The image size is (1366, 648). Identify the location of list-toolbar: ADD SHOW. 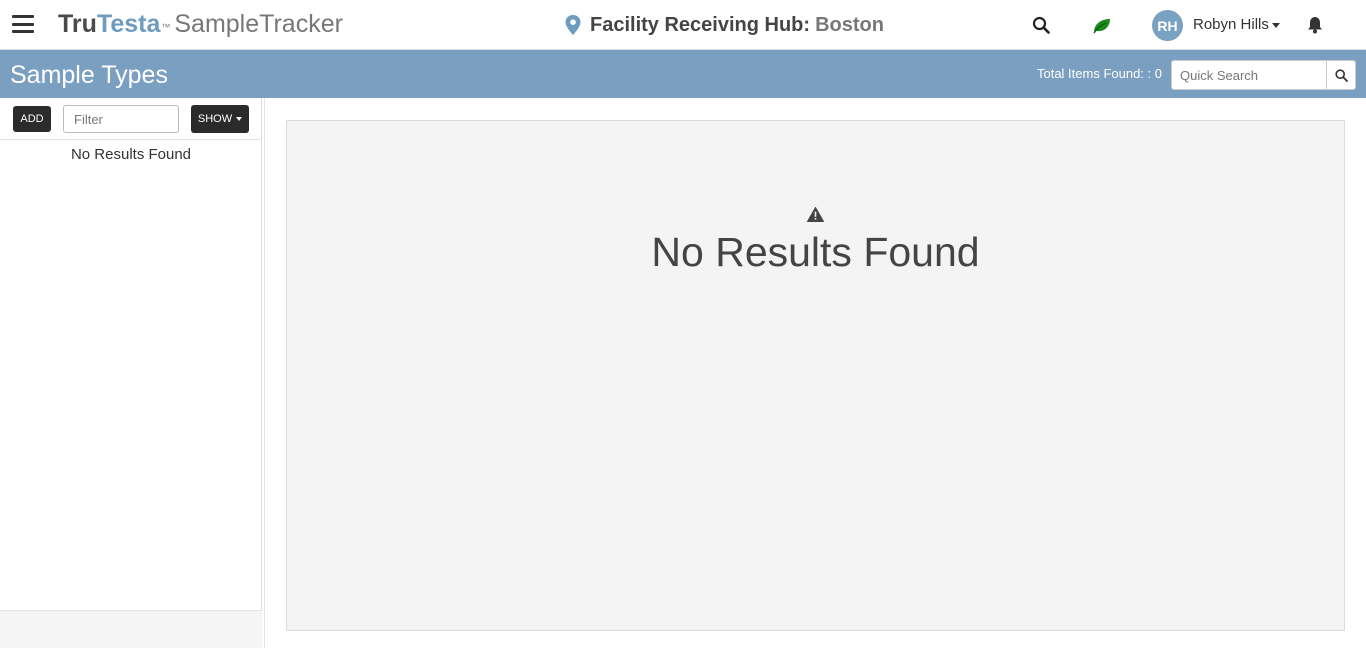
(131, 119).